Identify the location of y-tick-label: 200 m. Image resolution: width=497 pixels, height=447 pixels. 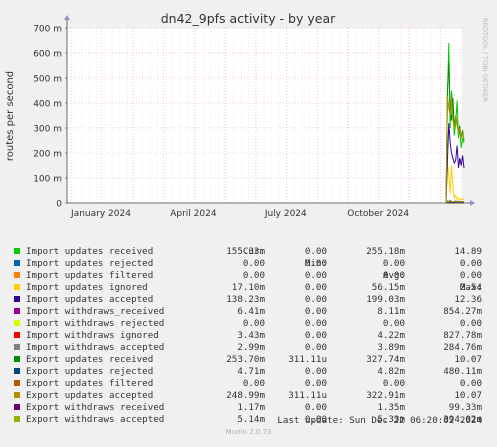
(47, 155).